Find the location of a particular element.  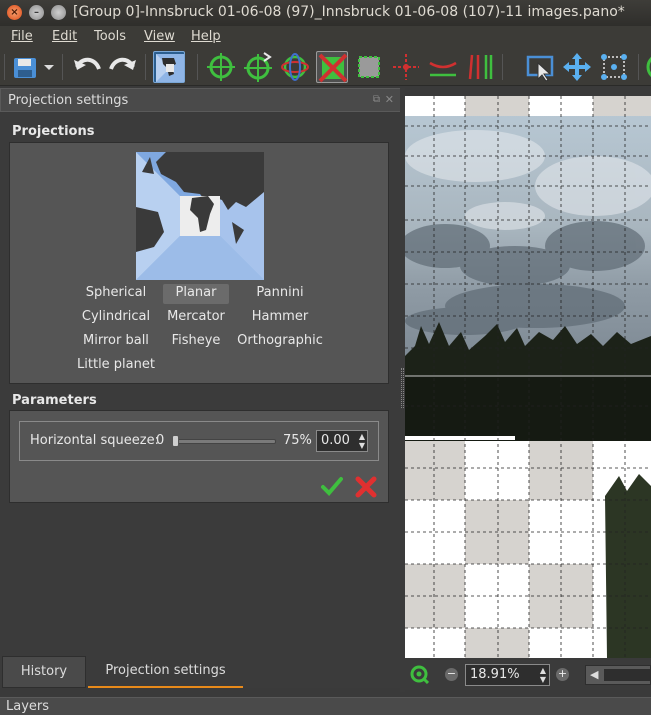

menu-help-label: Help is located at coordinates (206, 36).